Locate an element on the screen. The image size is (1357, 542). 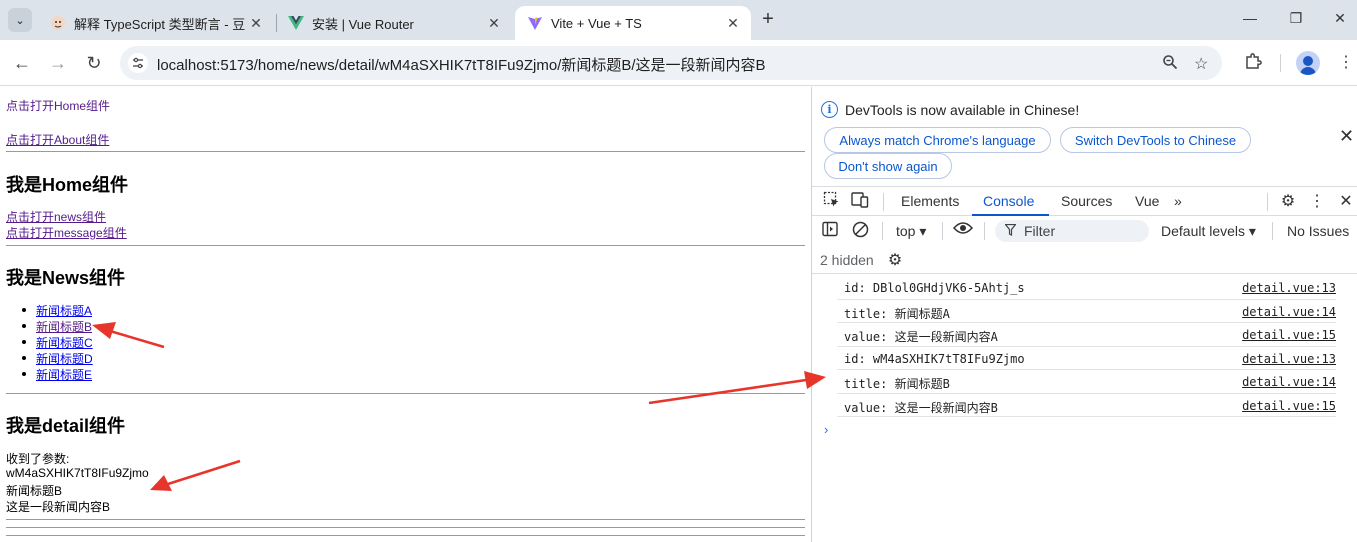
close-devtools-icon: ✕ is located at coordinates (1346, 201).